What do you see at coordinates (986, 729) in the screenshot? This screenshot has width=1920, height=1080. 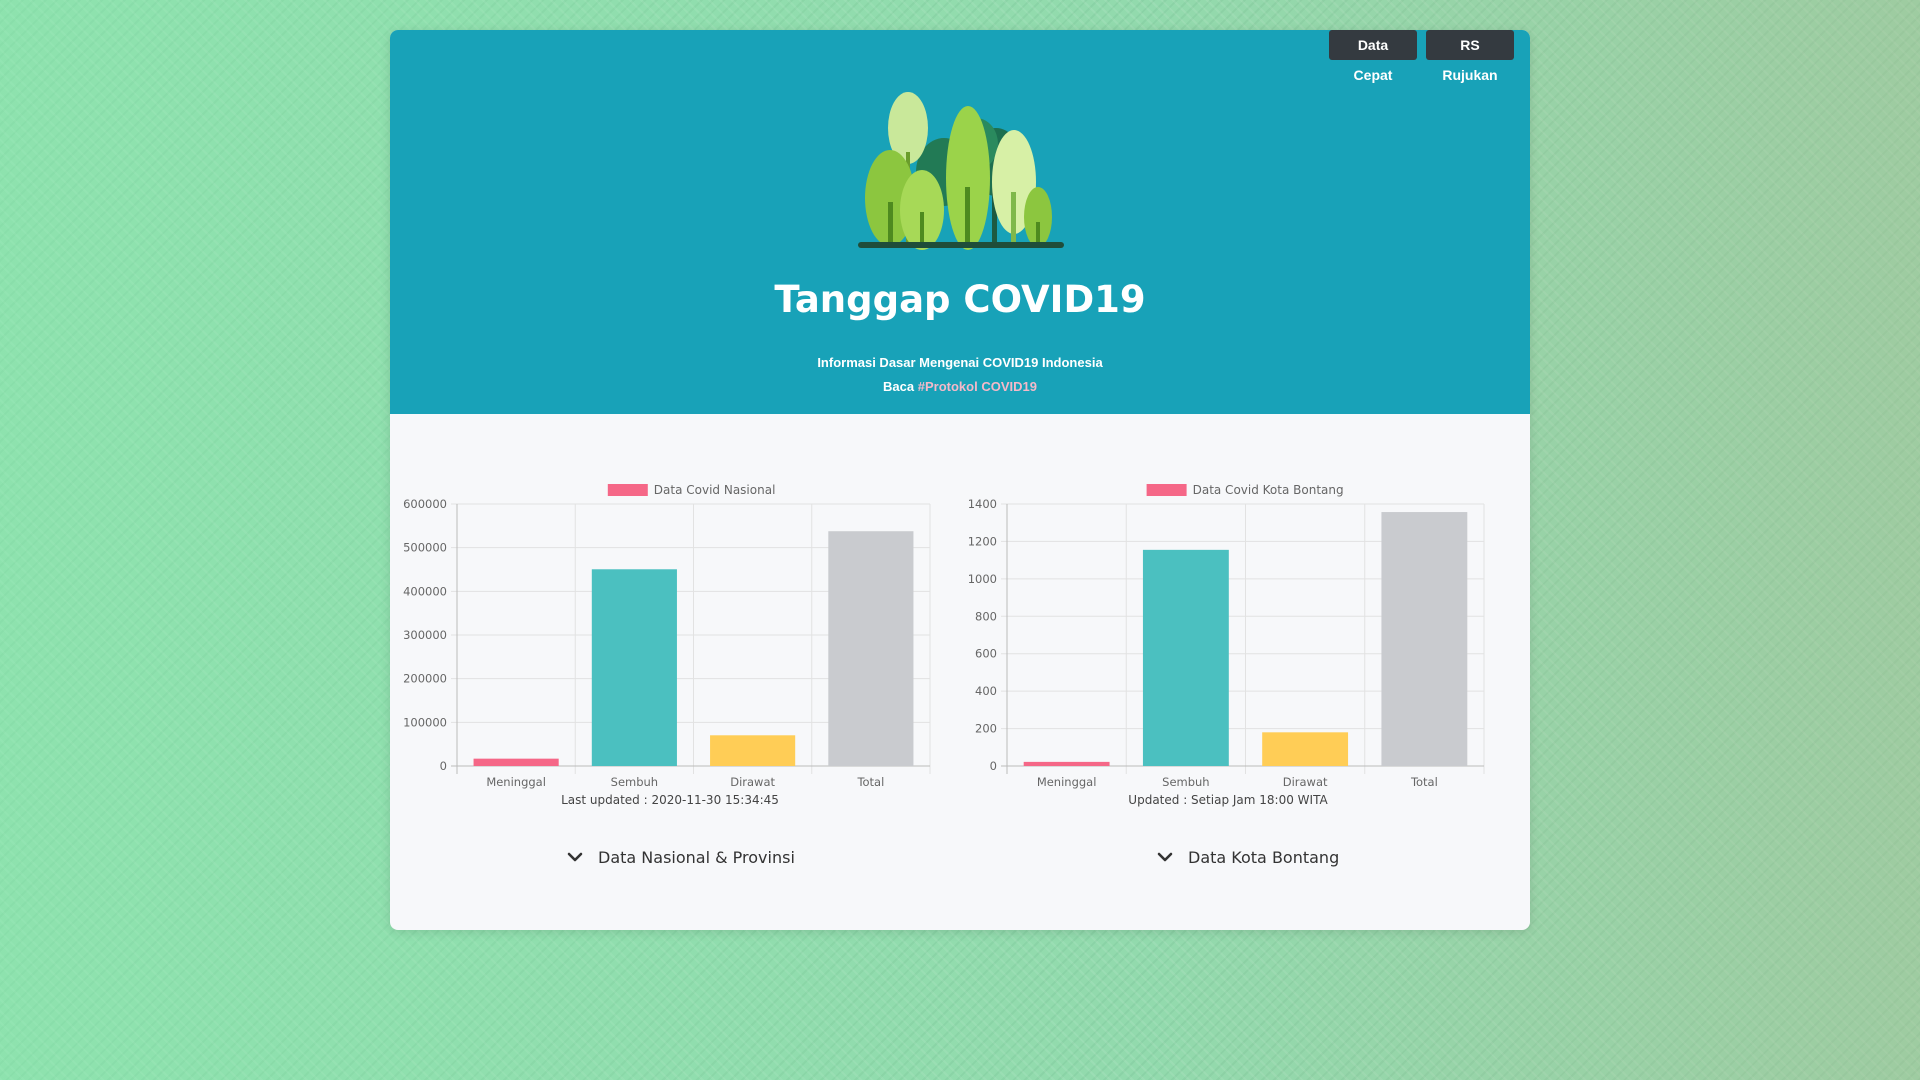 I see `y-tick-label: 200` at bounding box center [986, 729].